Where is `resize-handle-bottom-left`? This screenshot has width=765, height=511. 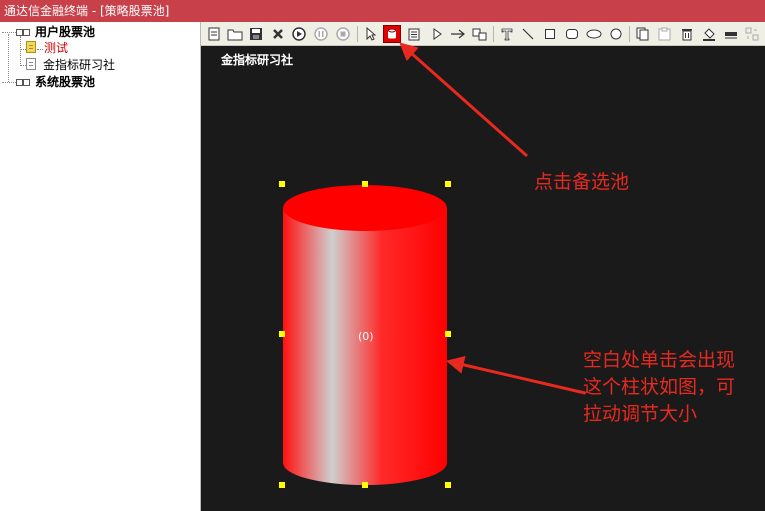
resize-handle-bottom-left is located at coordinates (282, 485).